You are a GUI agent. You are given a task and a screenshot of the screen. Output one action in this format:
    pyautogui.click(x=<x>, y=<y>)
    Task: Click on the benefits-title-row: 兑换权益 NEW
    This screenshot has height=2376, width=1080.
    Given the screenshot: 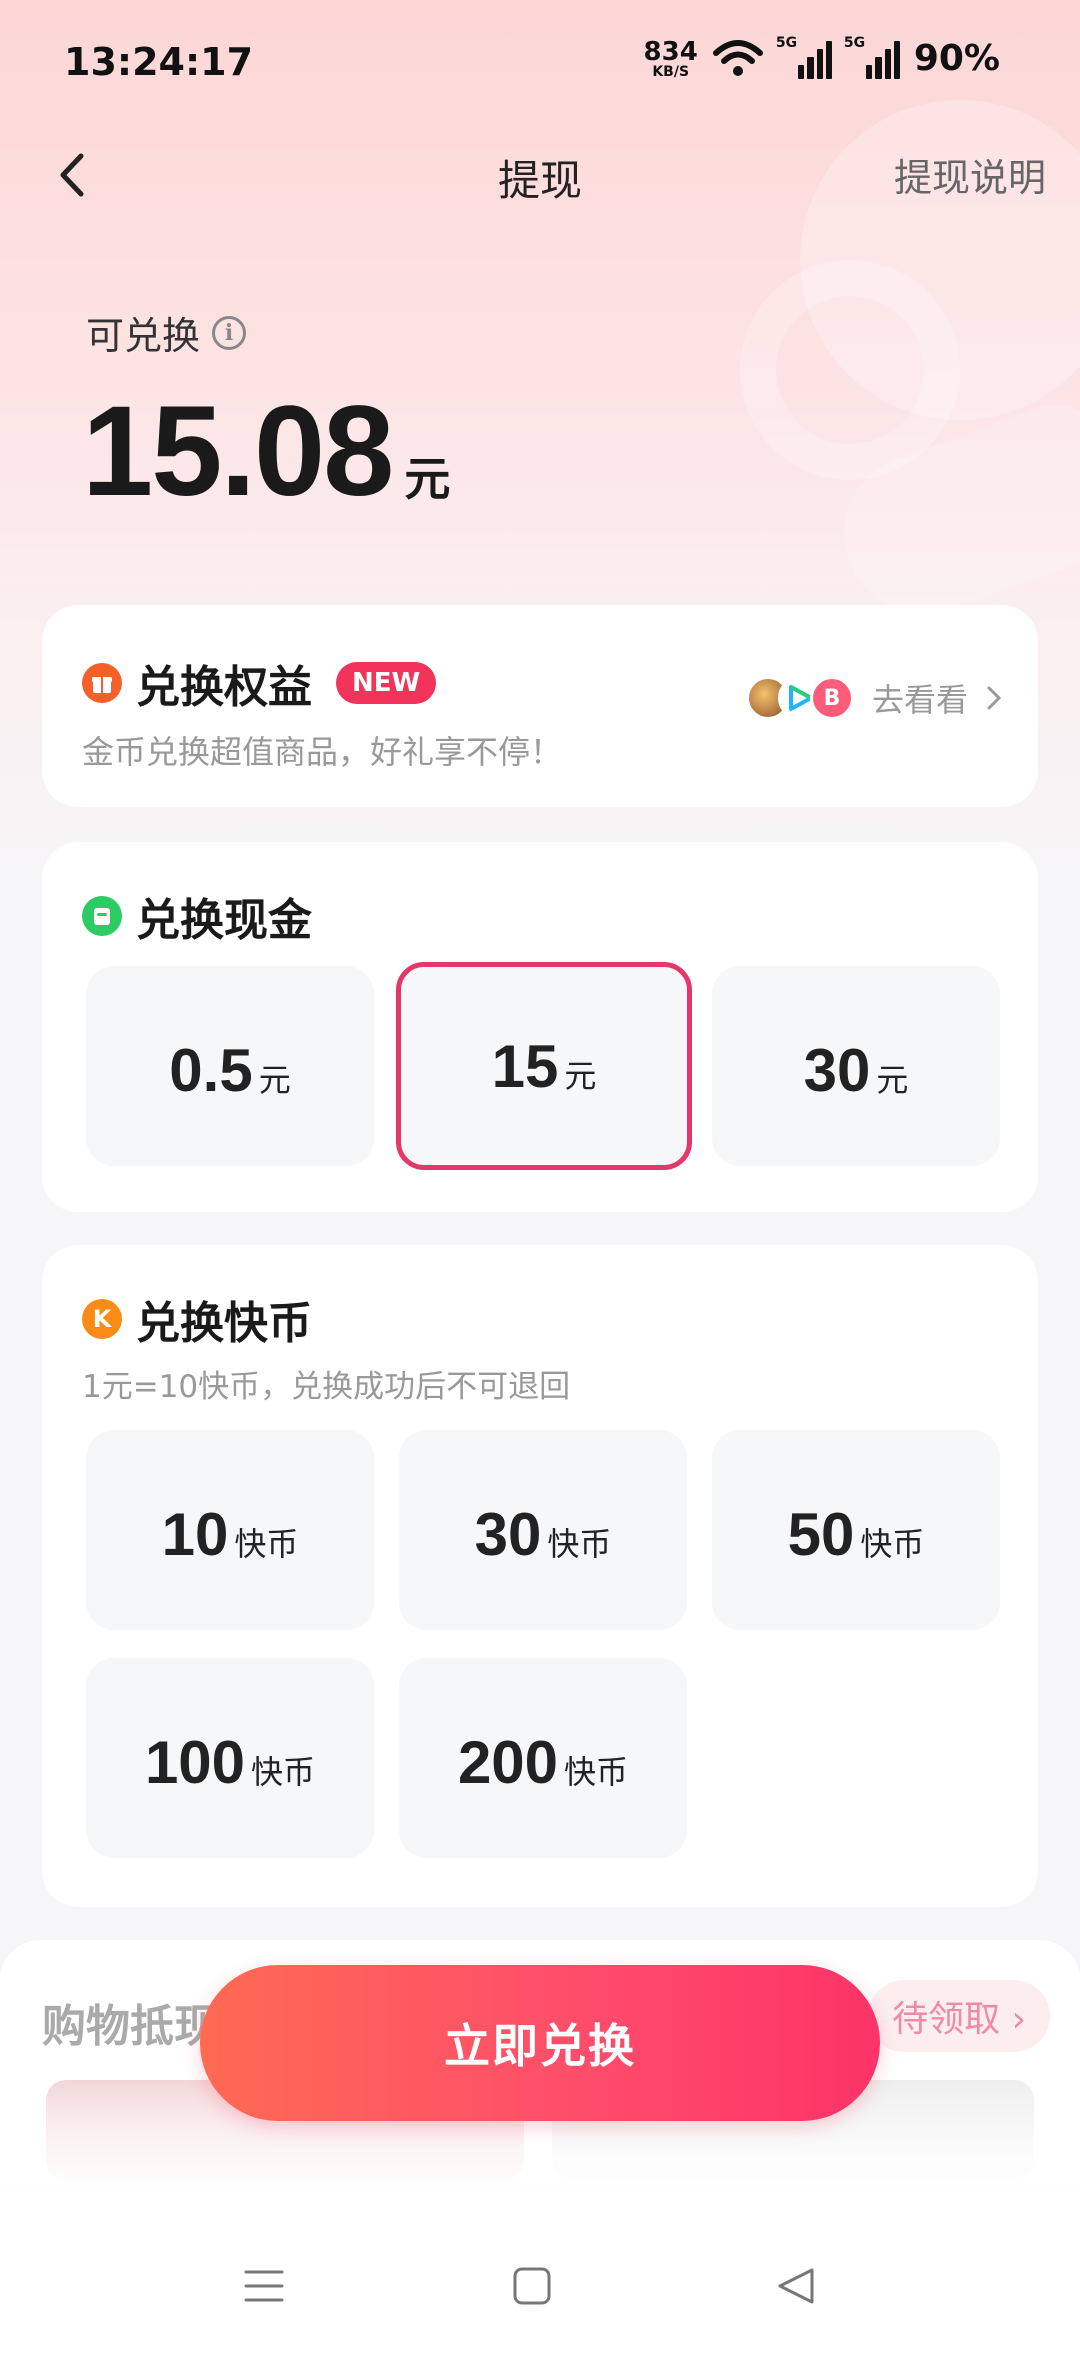 What is the action you would take?
    pyautogui.click(x=259, y=683)
    